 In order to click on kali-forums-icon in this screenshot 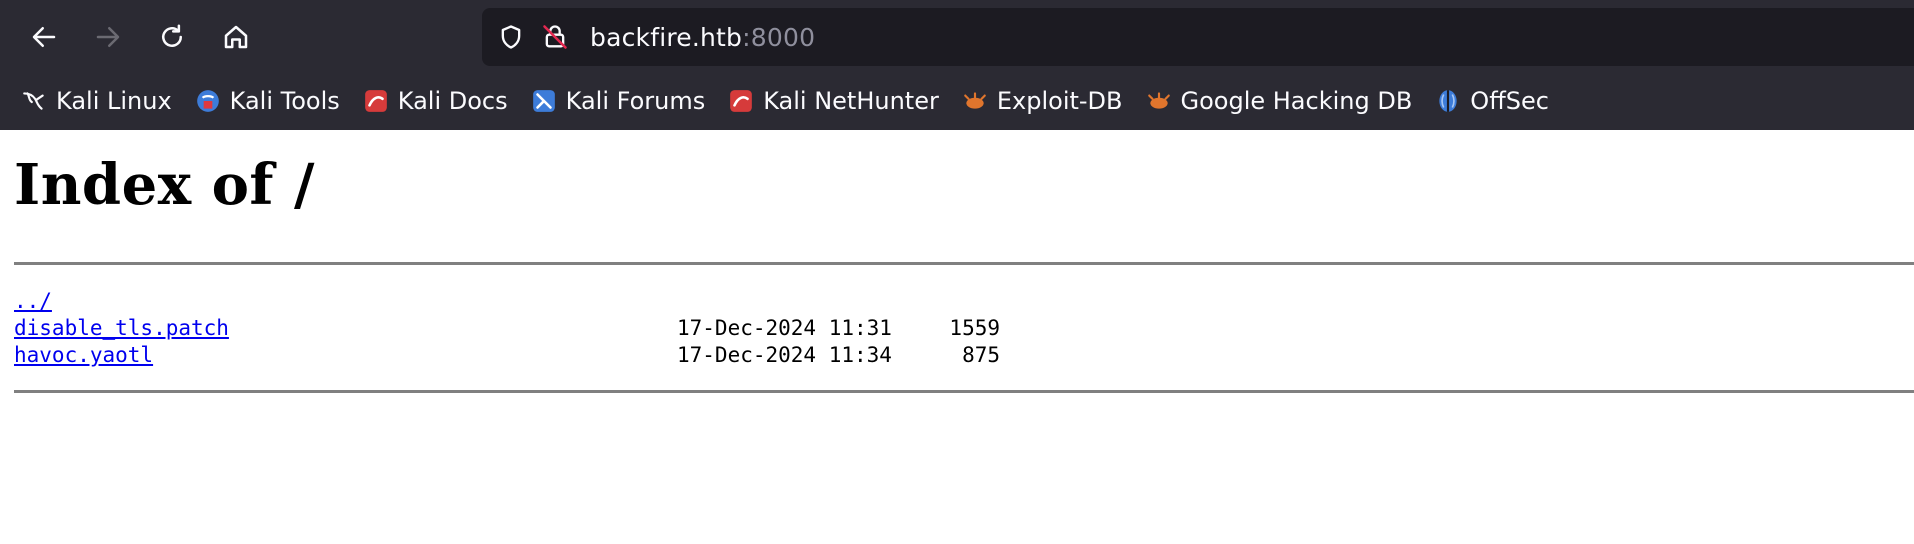, I will do `click(544, 101)`.